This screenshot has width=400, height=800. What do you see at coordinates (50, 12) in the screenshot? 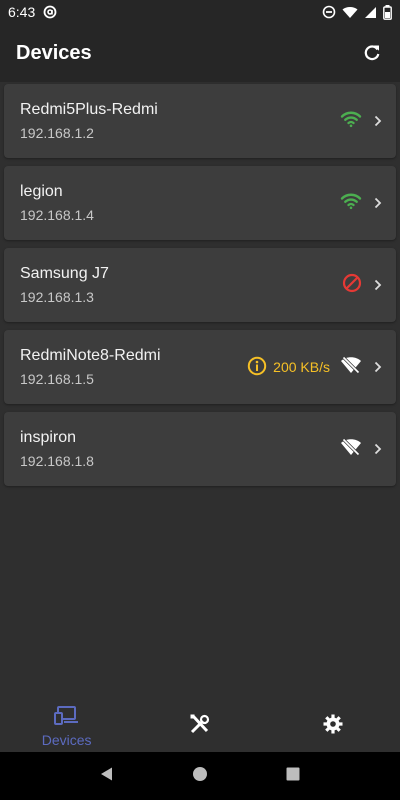
I see `at-sign-icon` at bounding box center [50, 12].